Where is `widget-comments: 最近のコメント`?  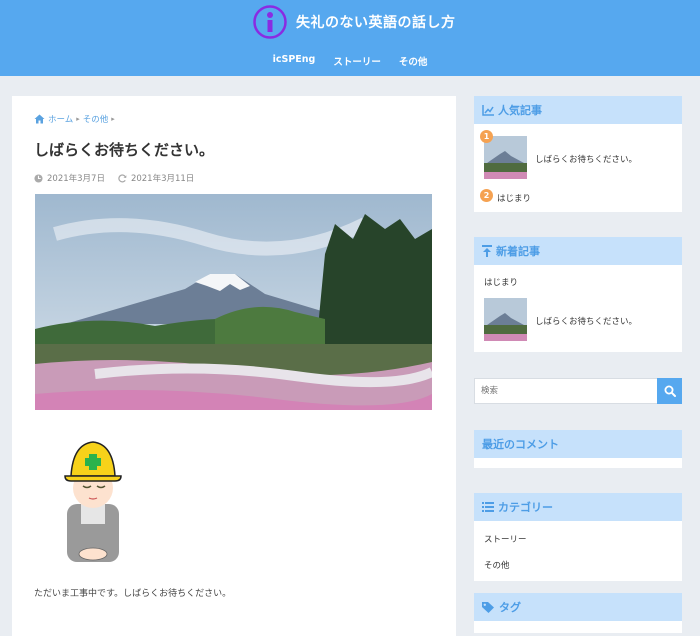
widget-comments: 最近のコメント is located at coordinates (578, 449).